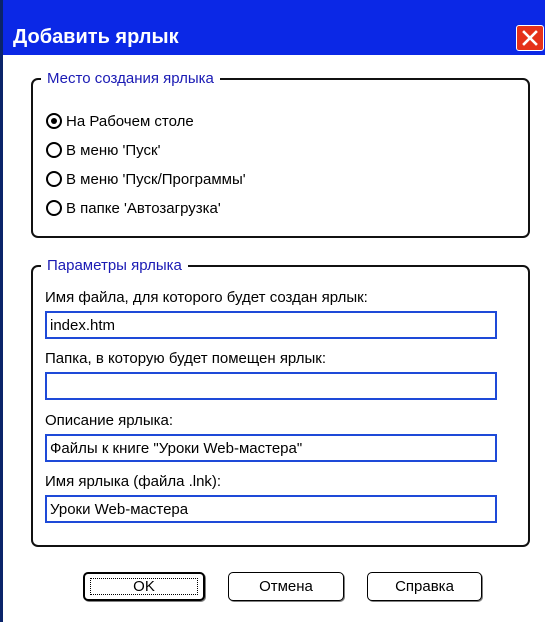  I want to click on dialog-title: Добавить ярлык, so click(96, 37).